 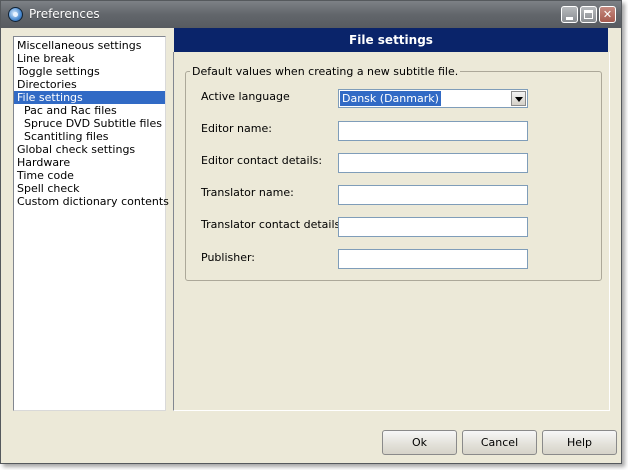 I want to click on publisher-label: Publisher:, so click(x=228, y=257).